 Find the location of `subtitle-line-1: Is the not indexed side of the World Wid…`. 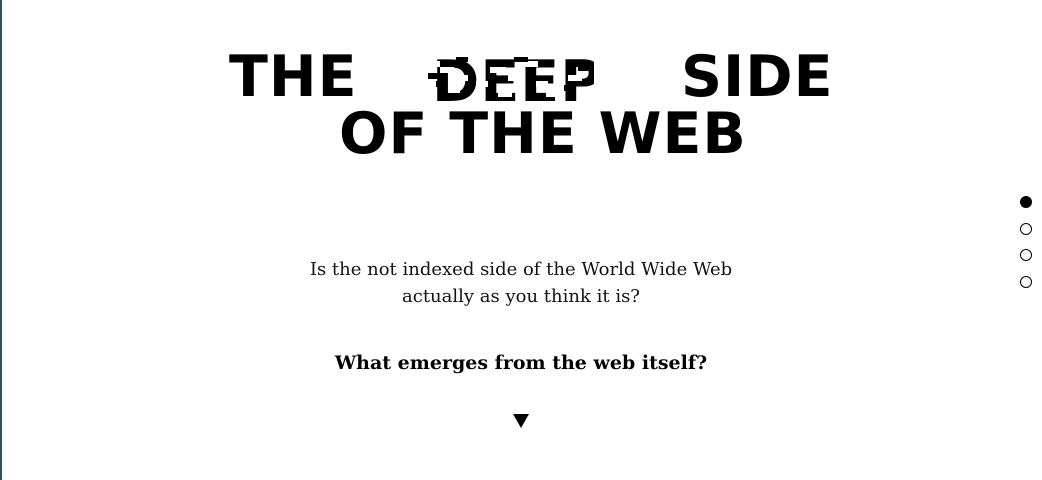

subtitle-line-1: Is the not indexed side of the World Wid… is located at coordinates (521, 269).